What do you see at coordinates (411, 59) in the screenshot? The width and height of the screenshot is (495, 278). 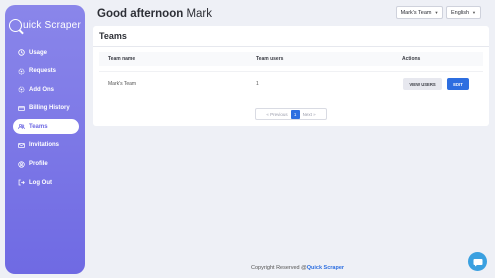 I see `column-header-actions: Actions` at bounding box center [411, 59].